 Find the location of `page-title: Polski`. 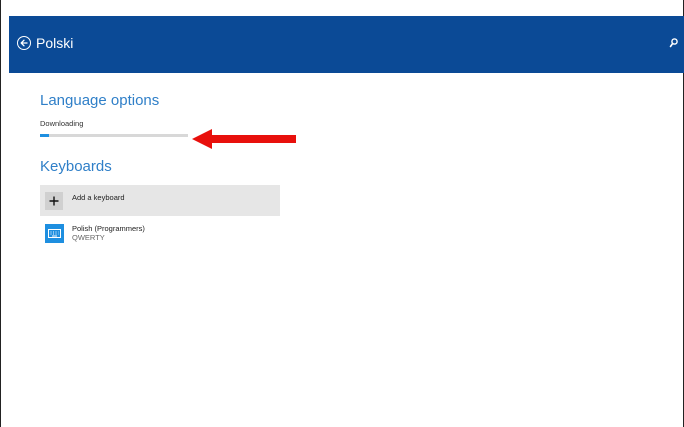

page-title: Polski is located at coordinates (55, 43).